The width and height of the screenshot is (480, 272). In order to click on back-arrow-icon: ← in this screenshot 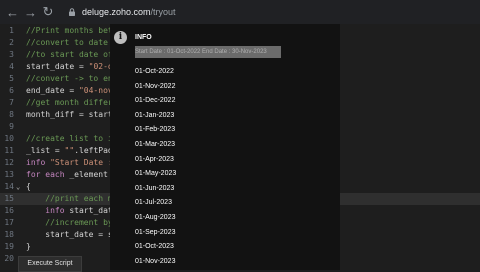, I will do `click(12, 12)`.